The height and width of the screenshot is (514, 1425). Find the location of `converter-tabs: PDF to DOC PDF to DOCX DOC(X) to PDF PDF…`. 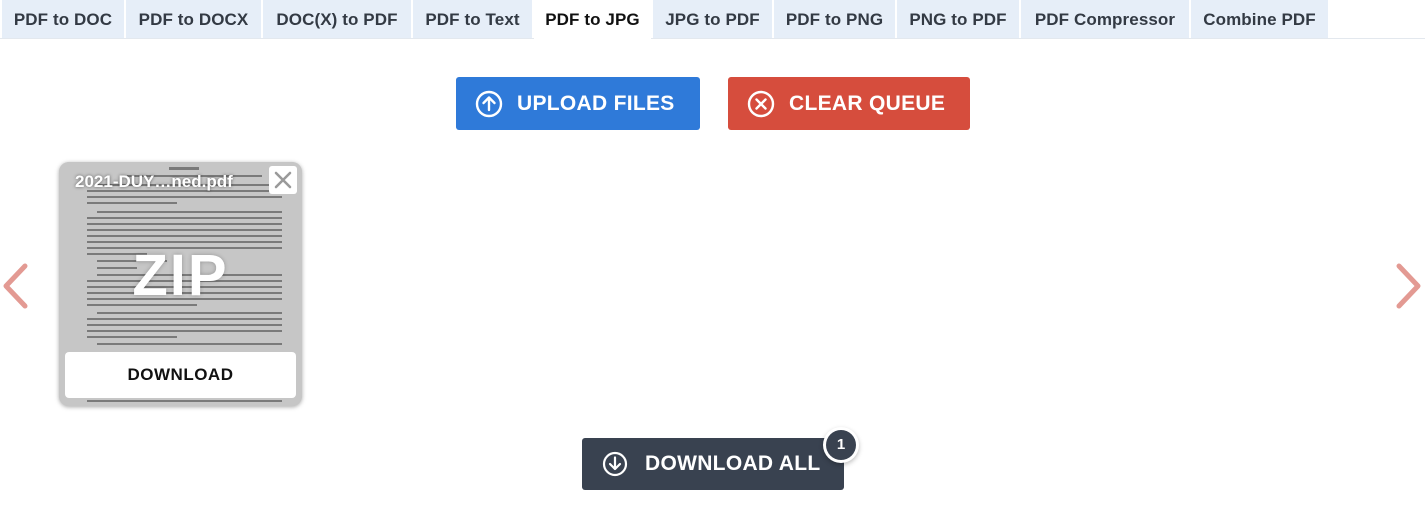

converter-tabs: PDF to DOC PDF to DOCX DOC(X) to PDF PDF… is located at coordinates (712, 20).